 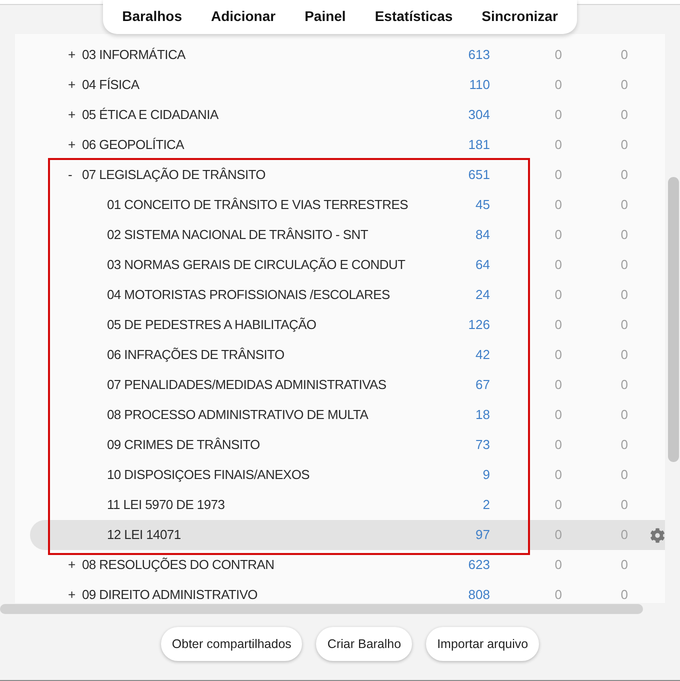 What do you see at coordinates (237, 415) in the screenshot?
I see `deck-name: 08 PROCESSO ADMINISTRATIVO DE MULTA` at bounding box center [237, 415].